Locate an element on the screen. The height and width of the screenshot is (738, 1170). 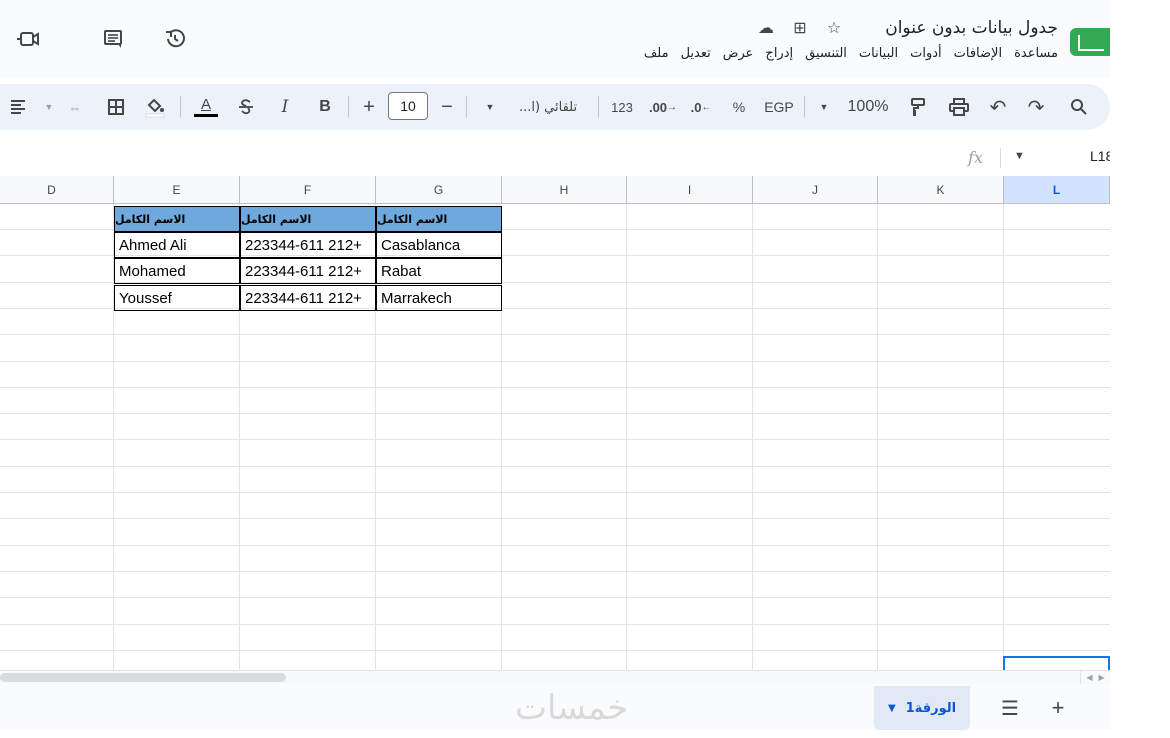
column-header-j: J is located at coordinates (815, 190).